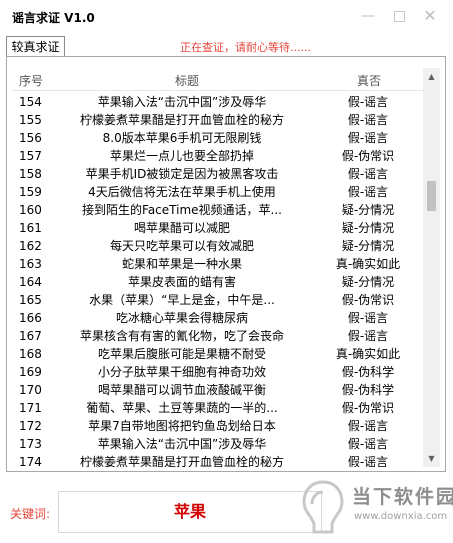 The height and width of the screenshot is (543, 453). I want to click on row-title: 苹果7自带地图将把钓鱼岛划给日本, so click(182, 426).